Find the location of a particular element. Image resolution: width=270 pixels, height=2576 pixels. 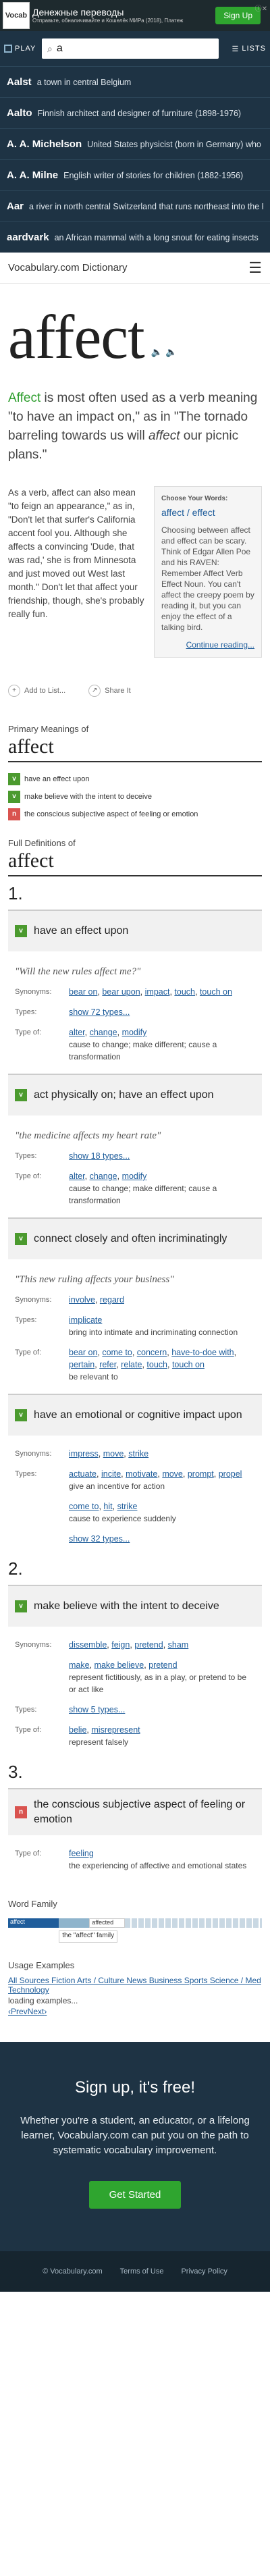

next-link: Next› is located at coordinates (37, 2012).